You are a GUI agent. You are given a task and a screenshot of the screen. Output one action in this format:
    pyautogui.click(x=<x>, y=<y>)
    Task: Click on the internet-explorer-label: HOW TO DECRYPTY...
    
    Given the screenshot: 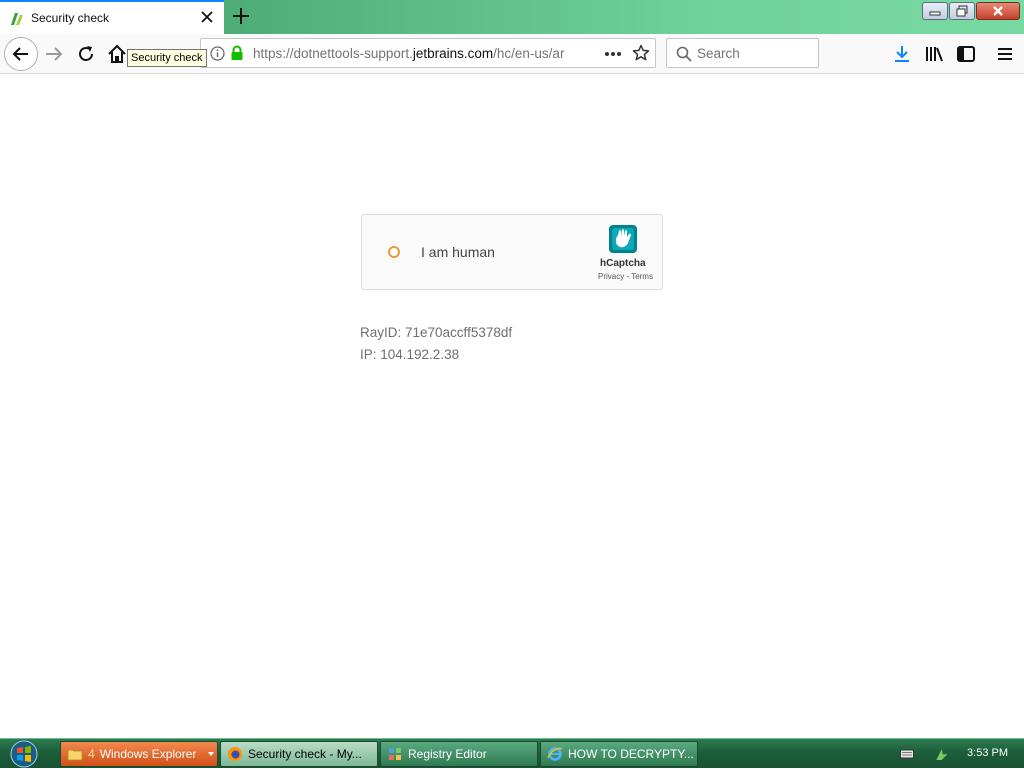 What is the action you would take?
    pyautogui.click(x=631, y=754)
    